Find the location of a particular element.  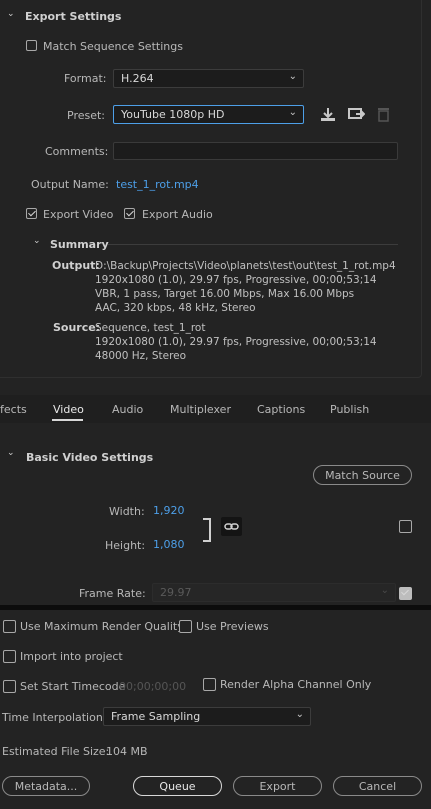

link-bracket is located at coordinates (207, 530).